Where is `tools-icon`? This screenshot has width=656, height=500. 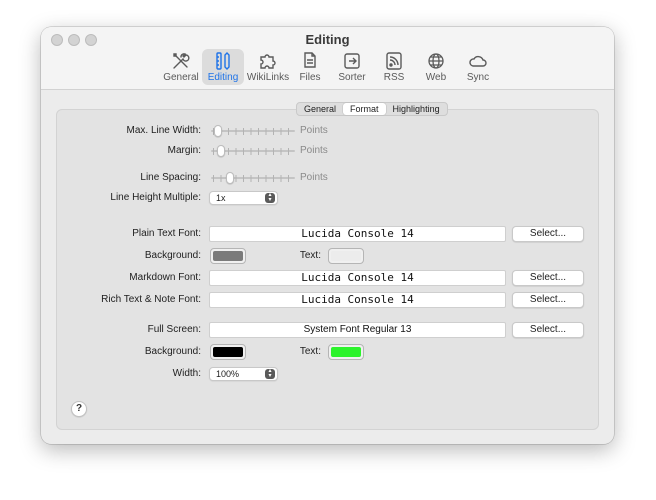 tools-icon is located at coordinates (181, 61).